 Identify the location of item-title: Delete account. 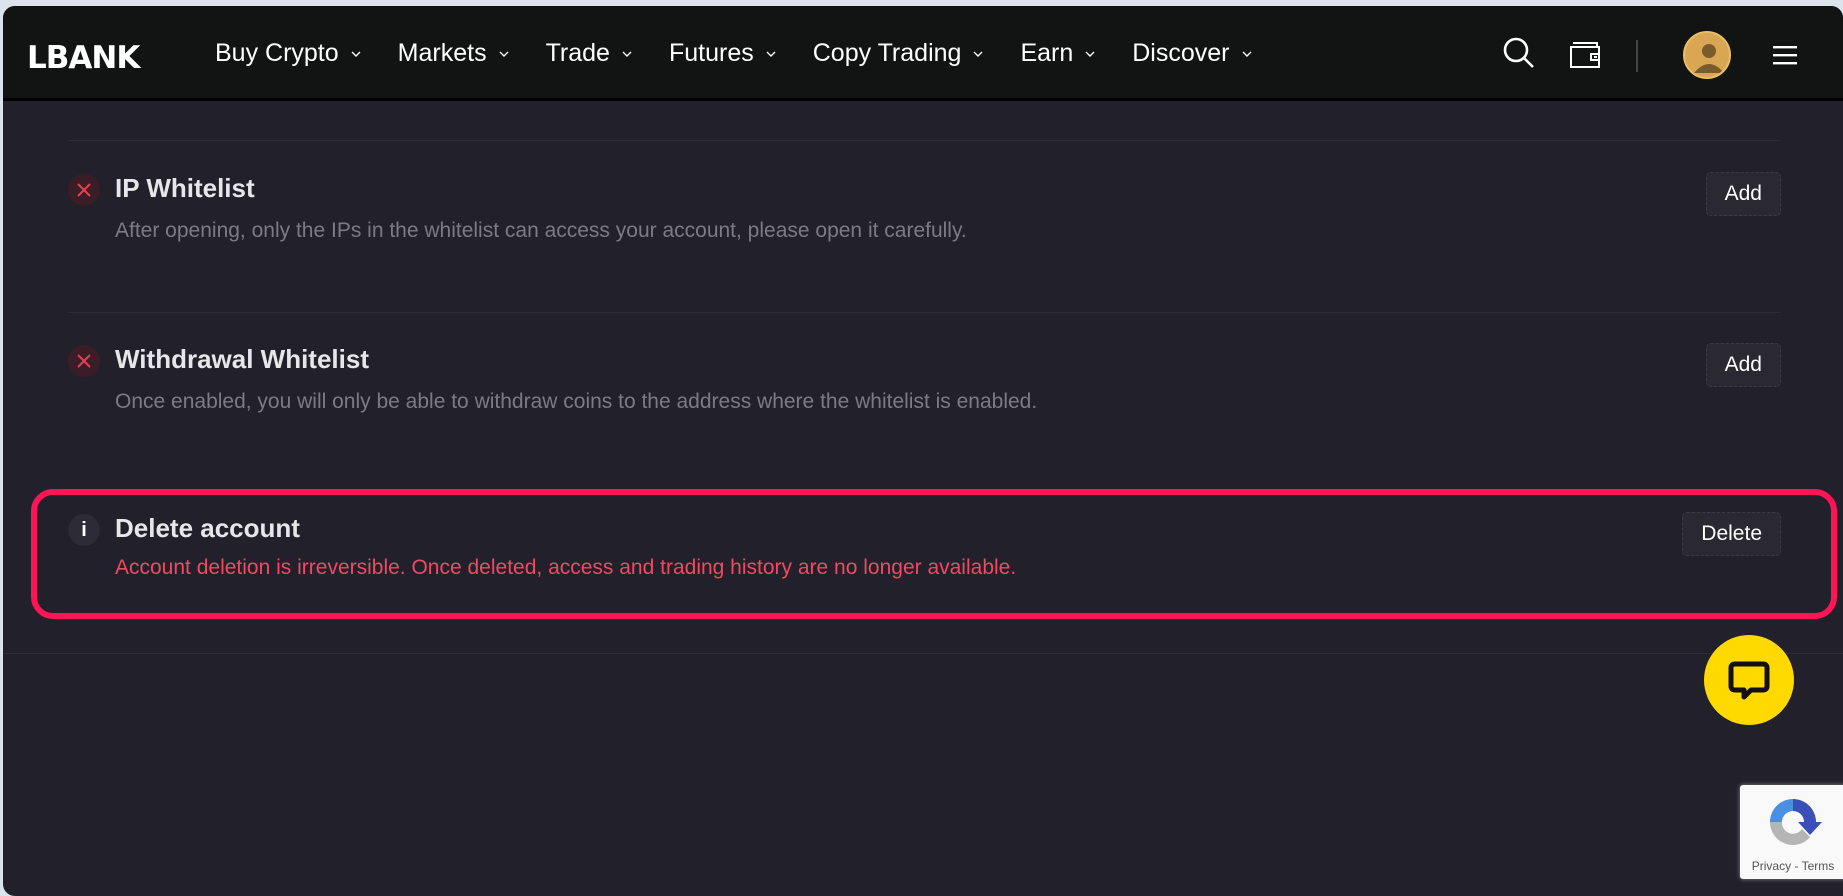
(207, 528).